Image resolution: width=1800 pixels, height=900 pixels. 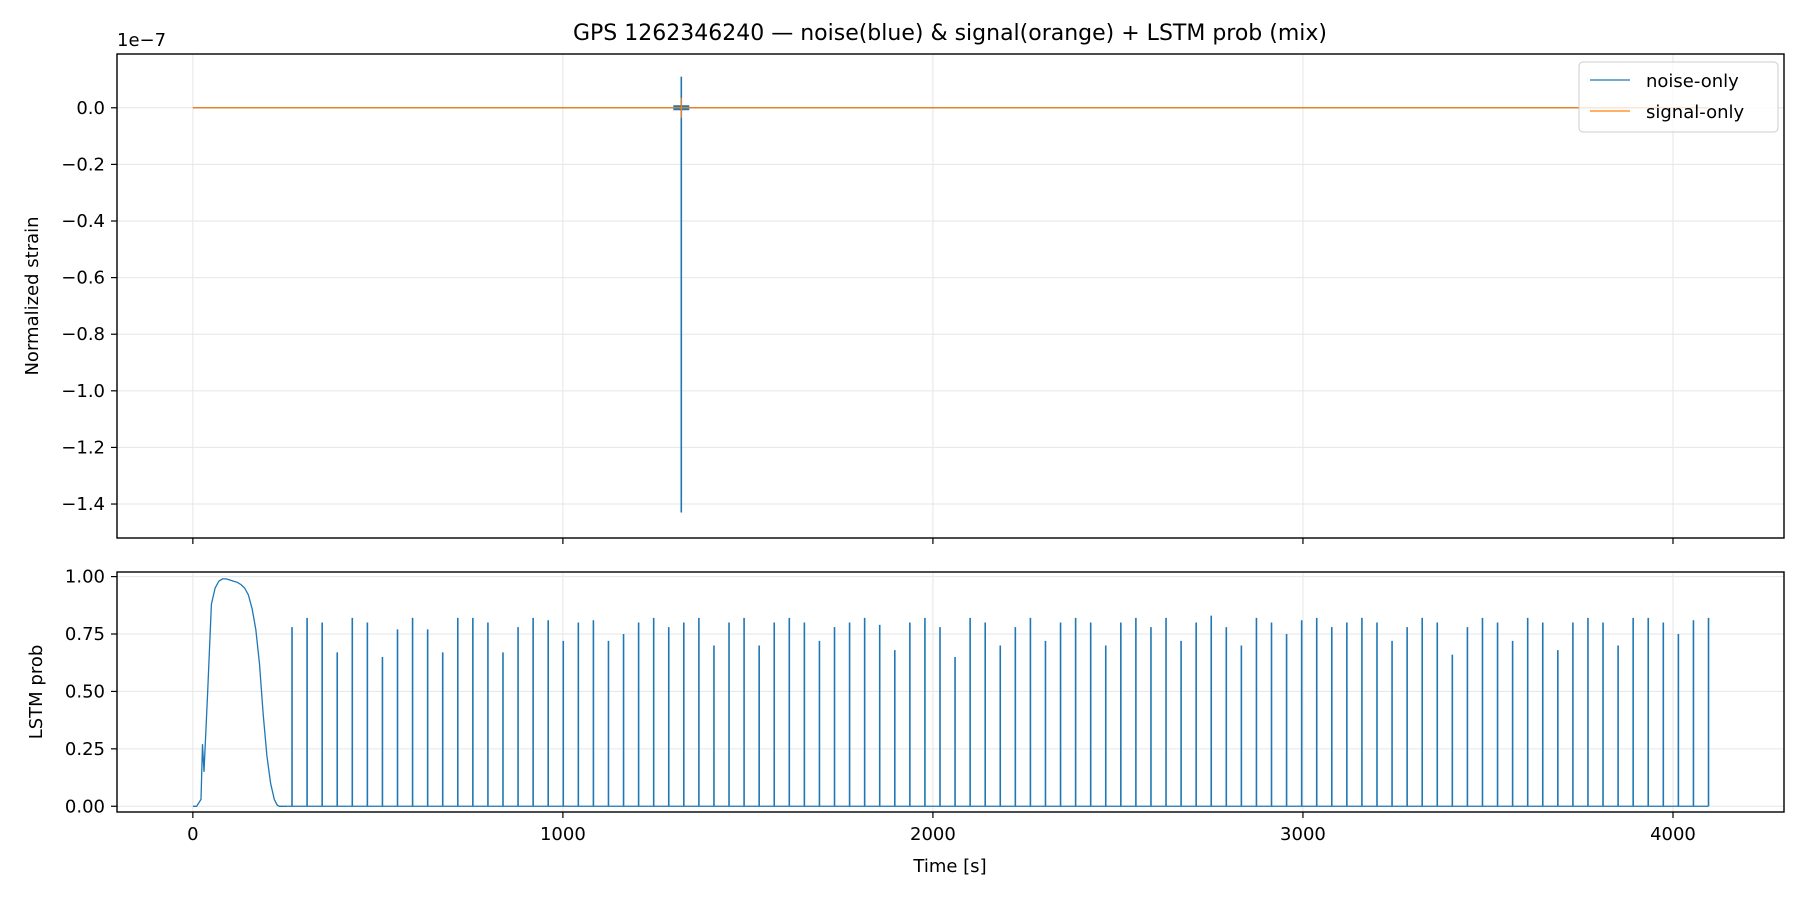 What do you see at coordinates (83, 278) in the screenshot?
I see `strain-y-tick-label: −0.6` at bounding box center [83, 278].